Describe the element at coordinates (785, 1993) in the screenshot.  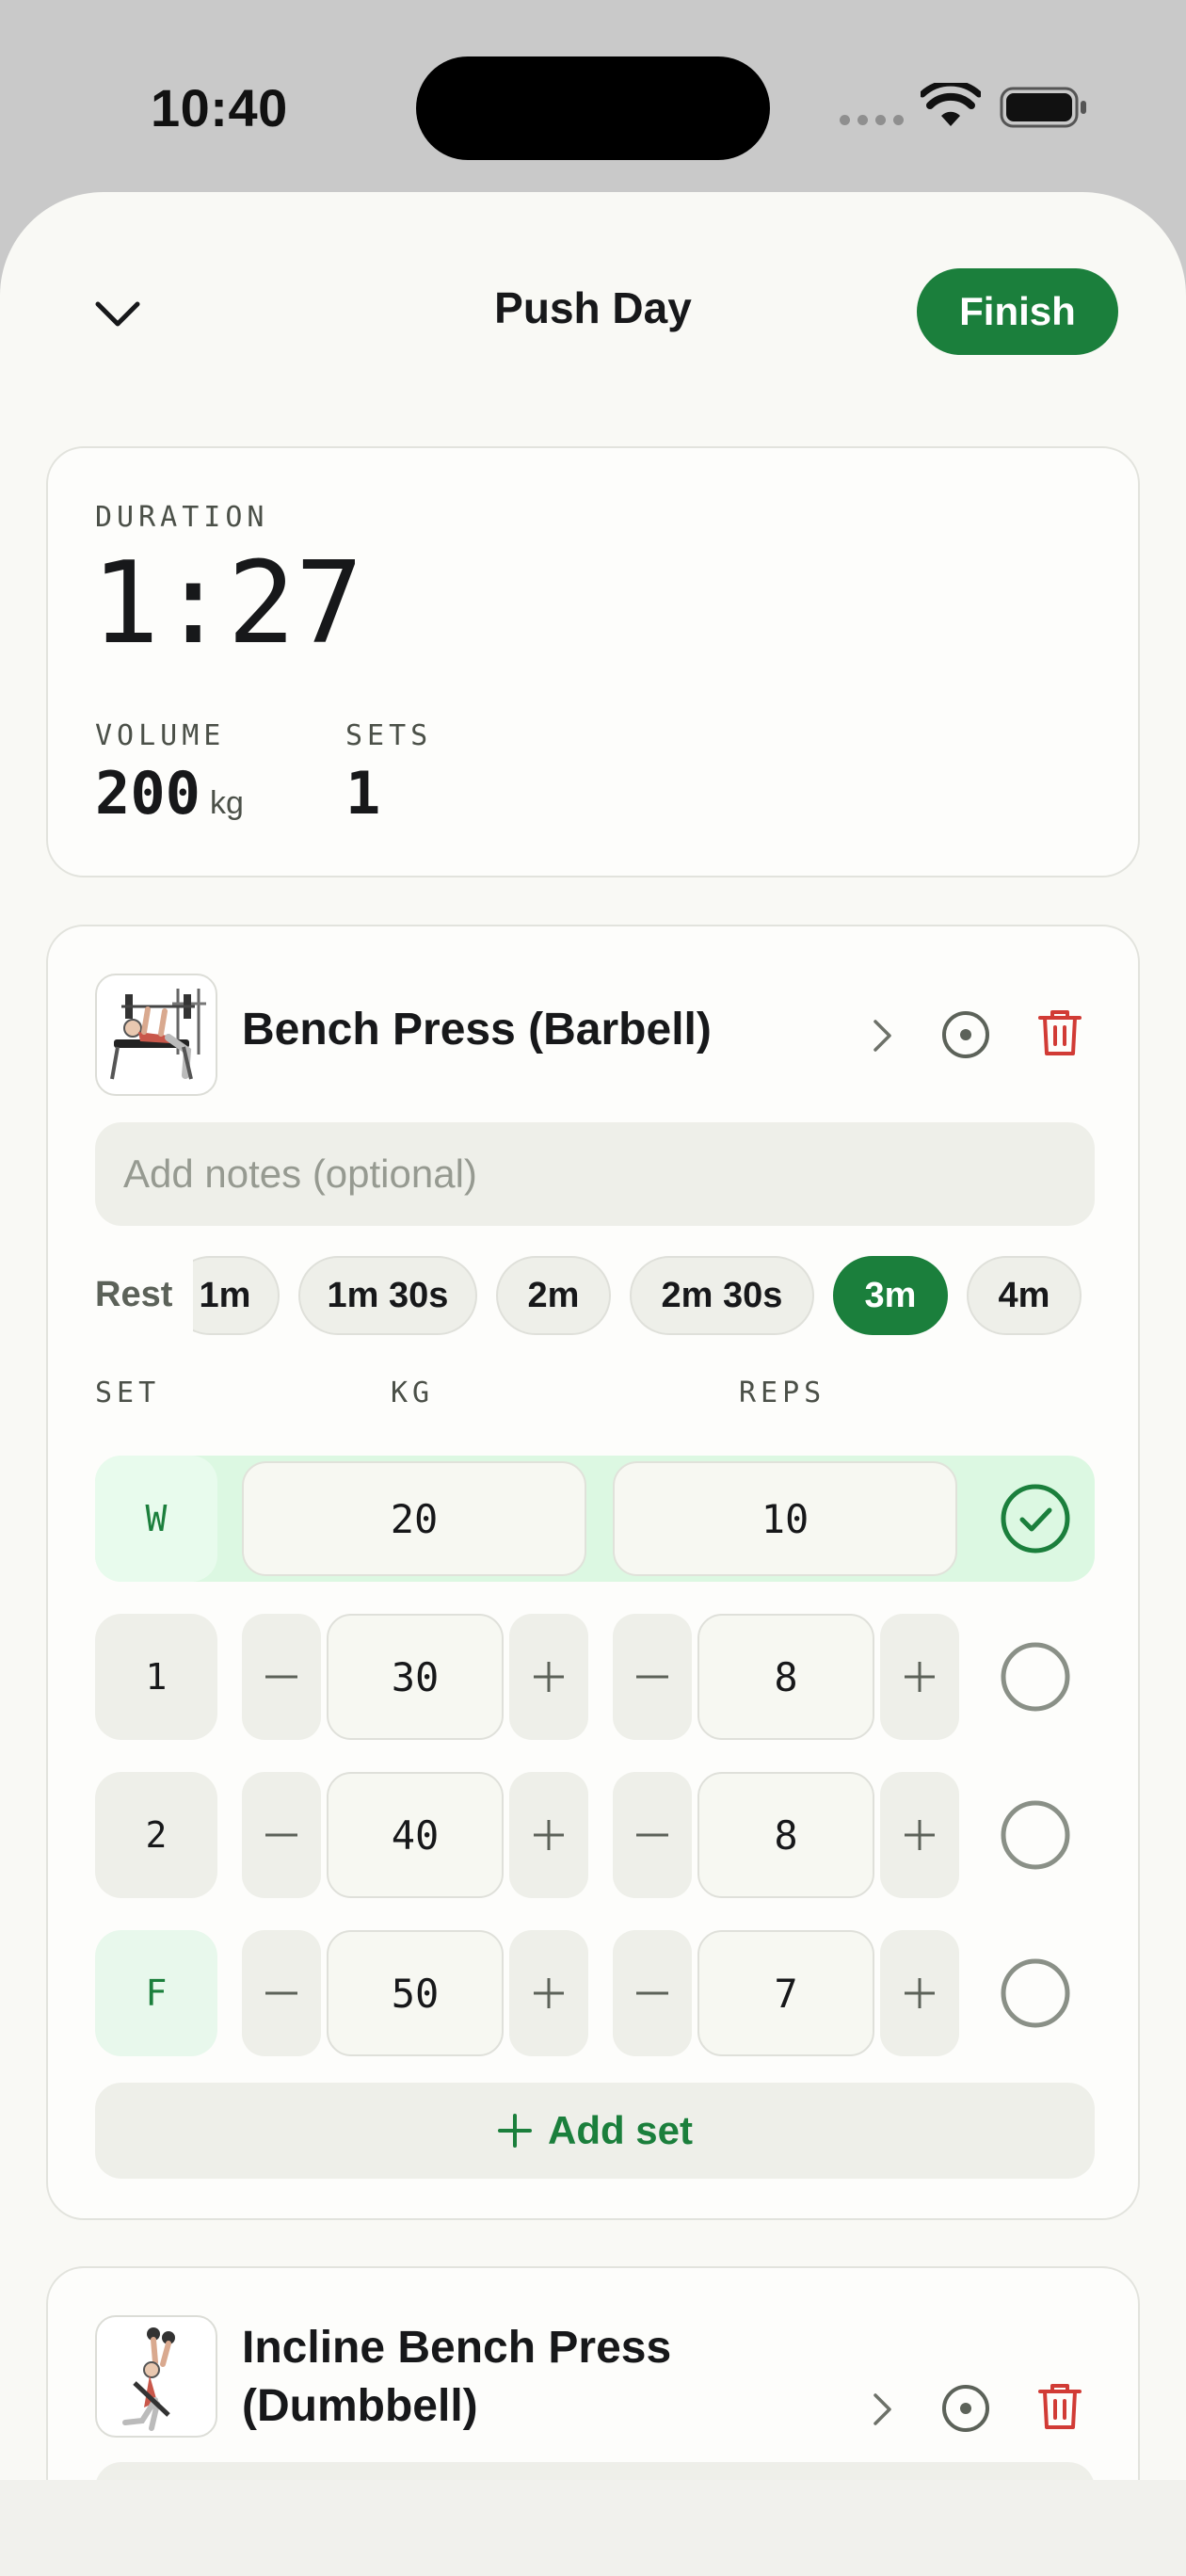
I see `reps-field: 7` at that location.